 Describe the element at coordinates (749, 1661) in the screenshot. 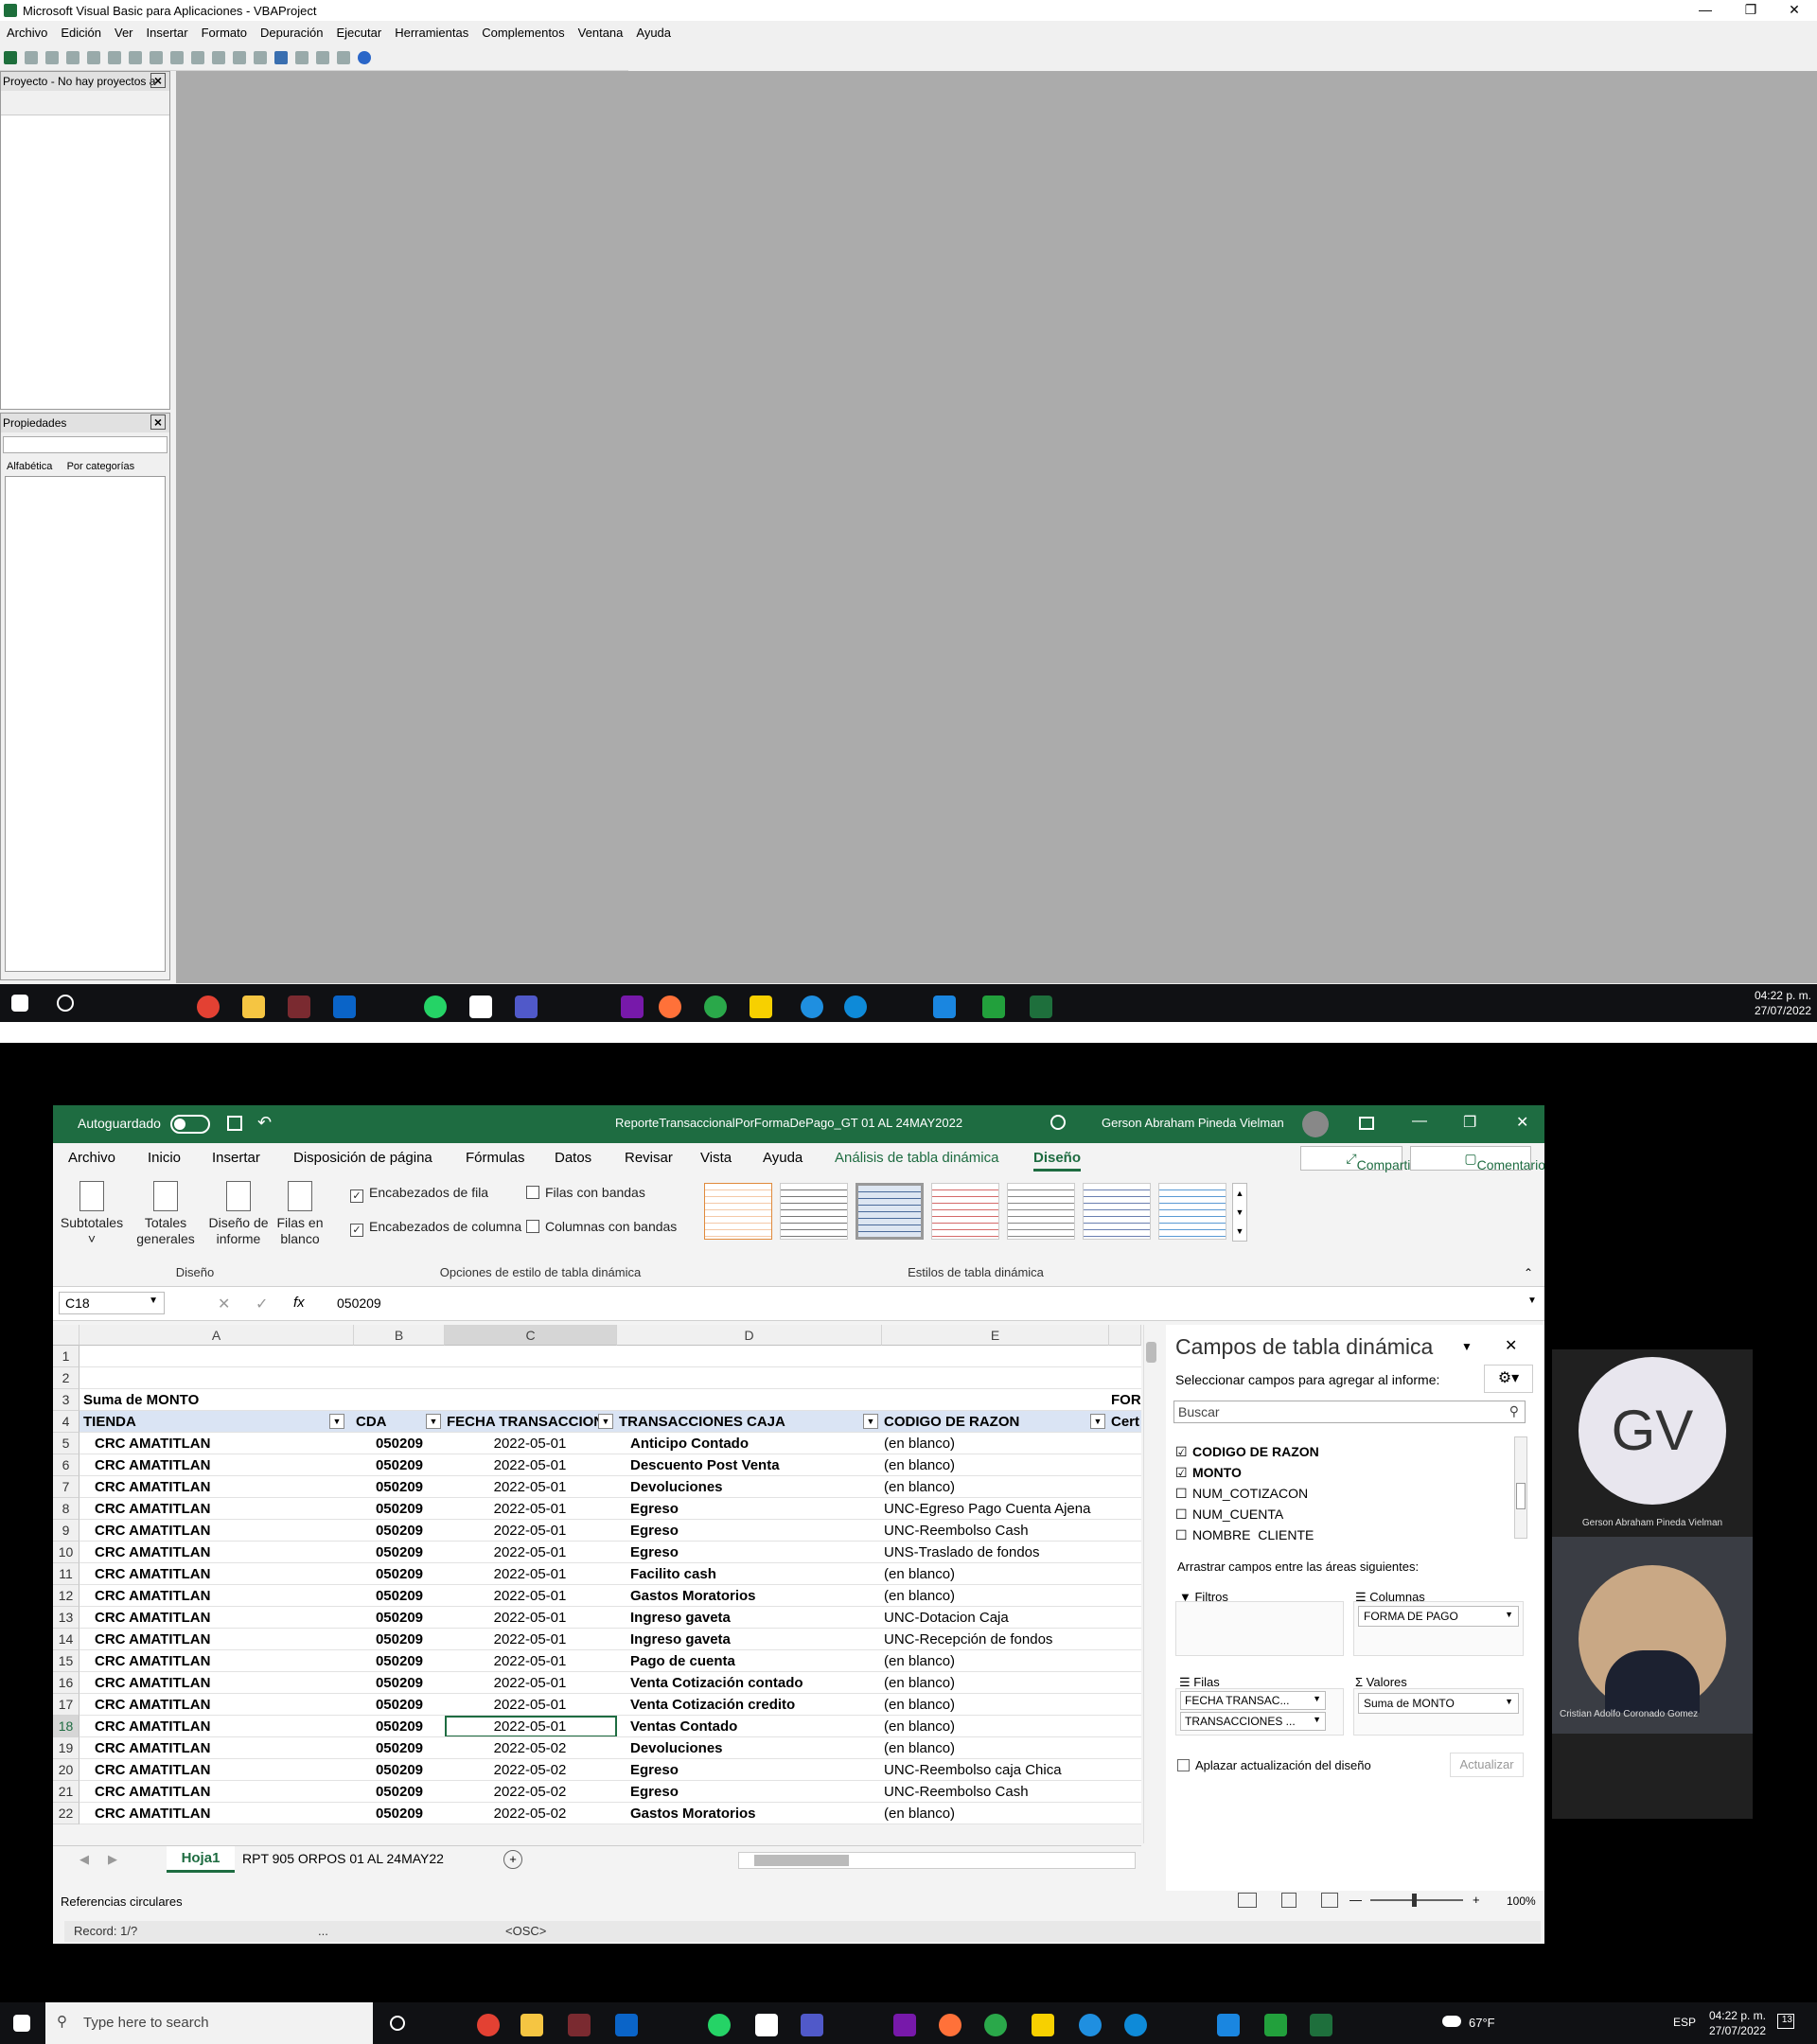

I see `table-cell-transaccion: Pago de cuenta` at that location.